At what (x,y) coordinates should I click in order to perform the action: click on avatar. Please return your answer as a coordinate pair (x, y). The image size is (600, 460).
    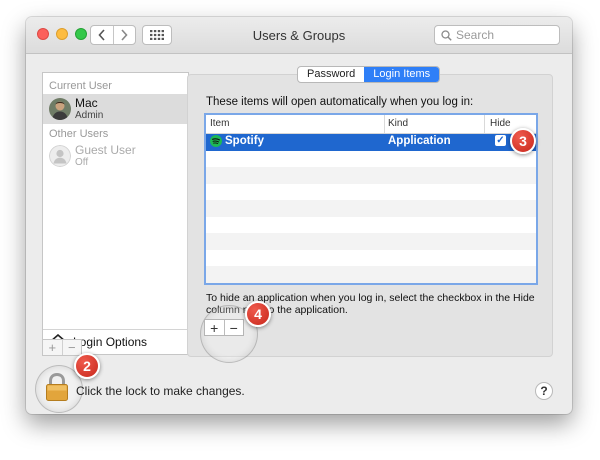
    Looking at the image, I should click on (60, 109).